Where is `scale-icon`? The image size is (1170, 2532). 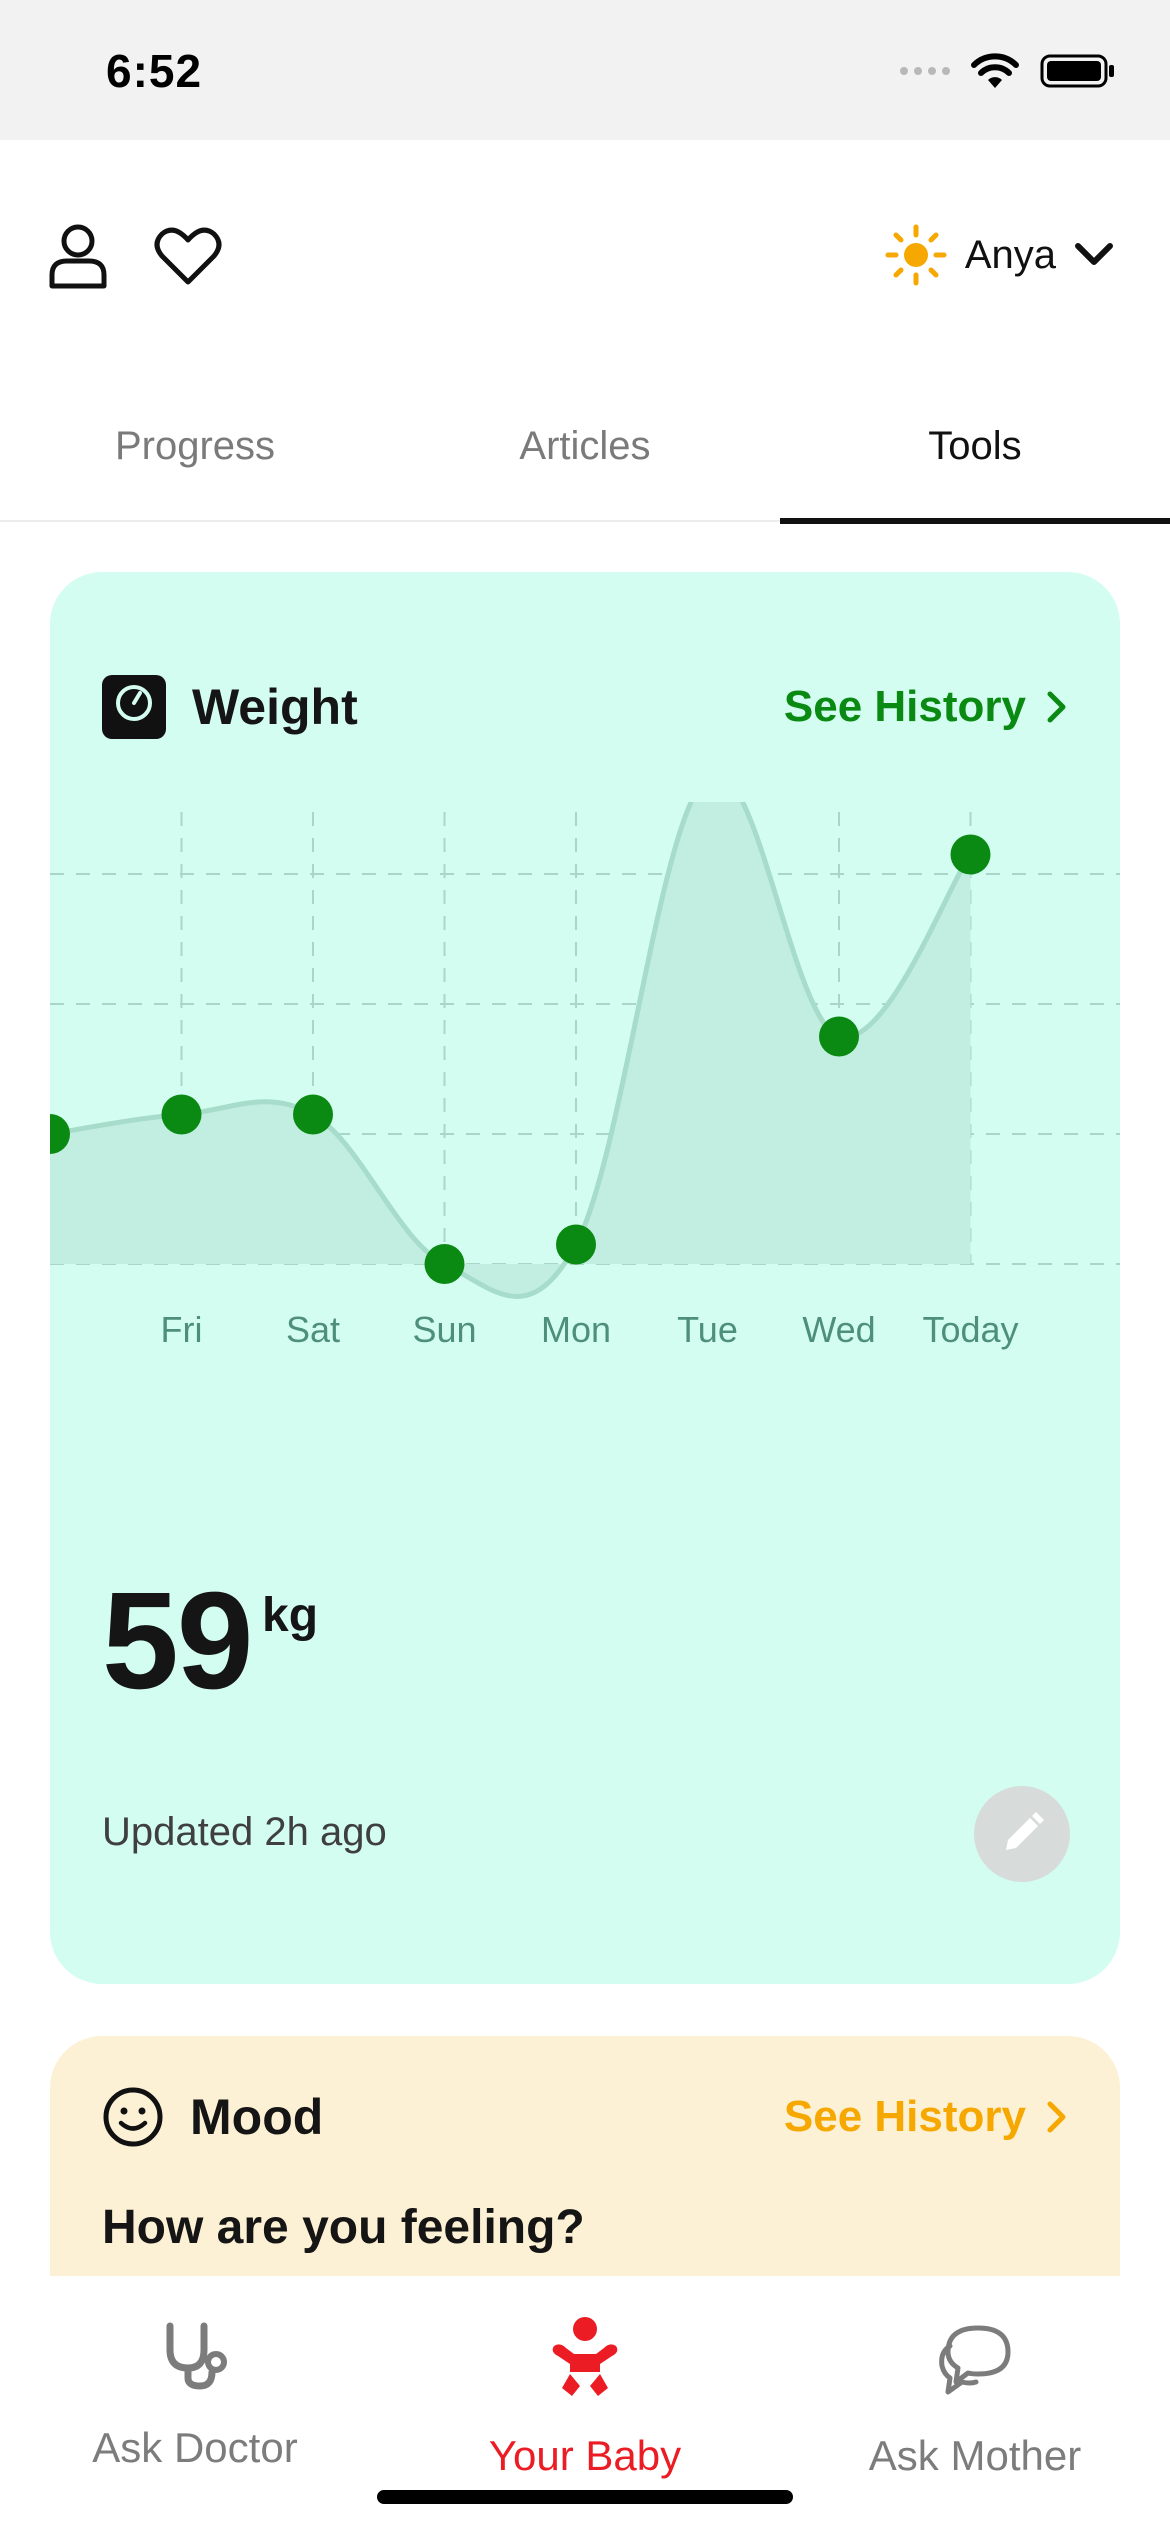
scale-icon is located at coordinates (134, 707).